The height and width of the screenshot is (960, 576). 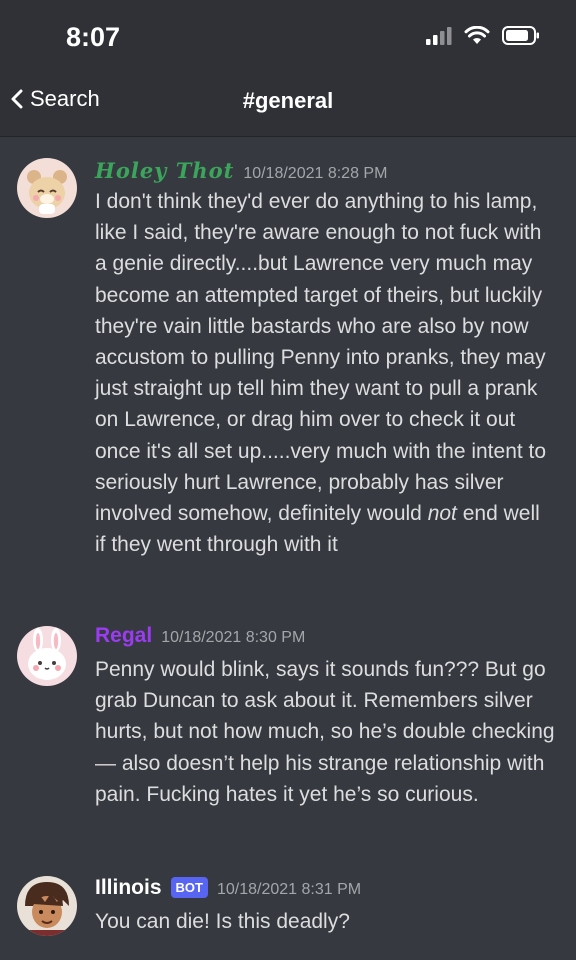 I want to click on timestamp: 10/18/2021 8:30 PM, so click(x=233, y=637).